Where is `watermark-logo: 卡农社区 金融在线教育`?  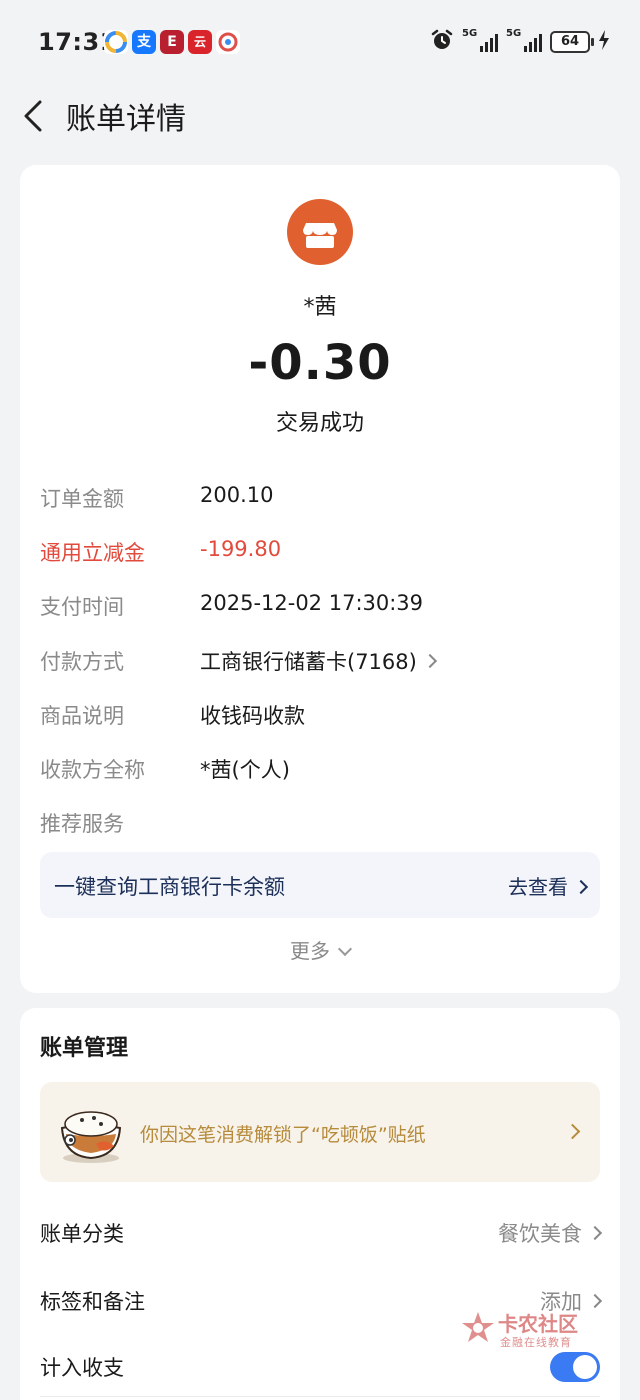
watermark-logo: 卡农社区 金融在线教育 is located at coordinates (525, 1329).